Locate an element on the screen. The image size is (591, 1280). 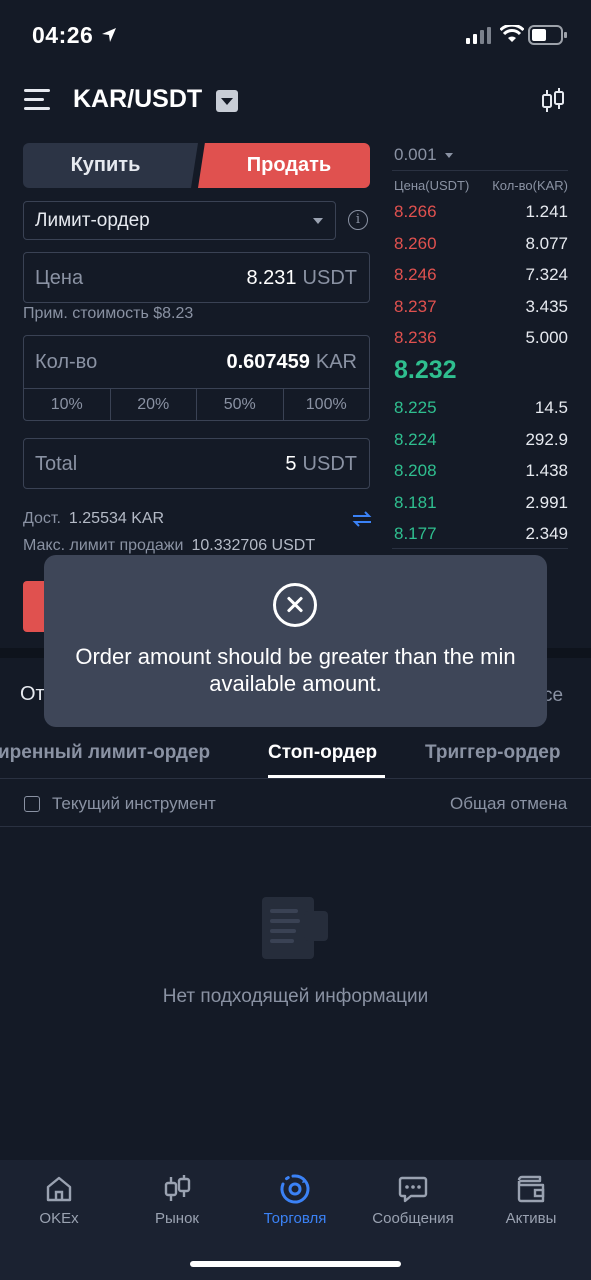
bid-row: 8.225 14.5 is located at coordinates (481, 408).